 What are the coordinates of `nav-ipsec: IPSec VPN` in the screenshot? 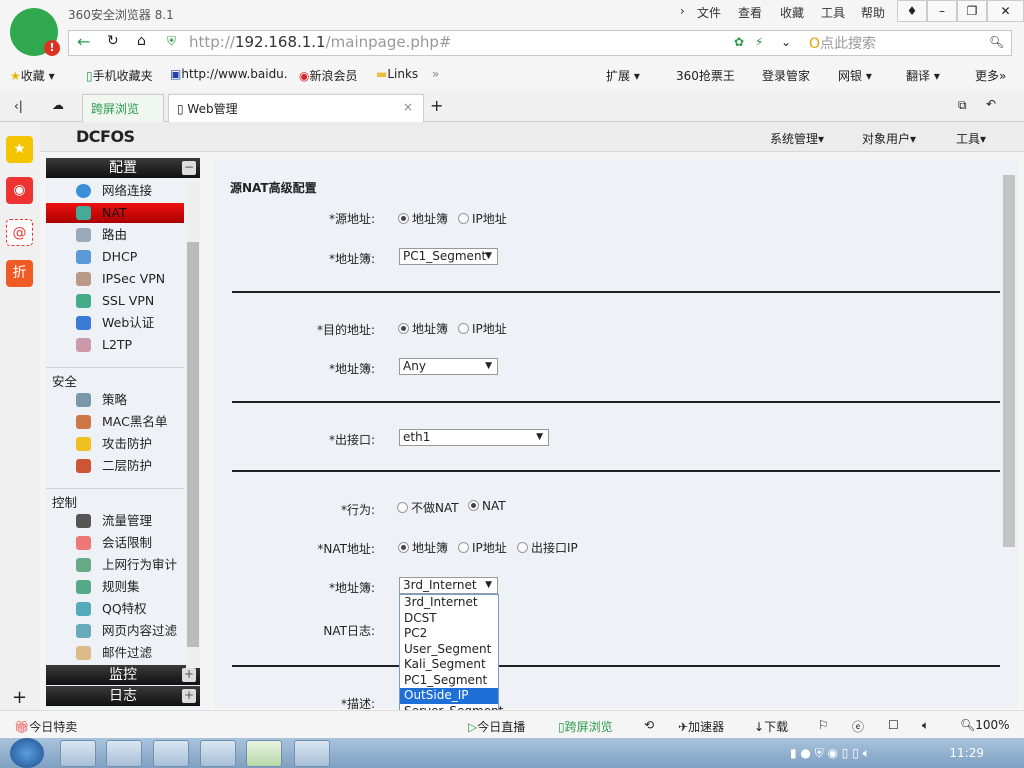 It's located at (115, 279).